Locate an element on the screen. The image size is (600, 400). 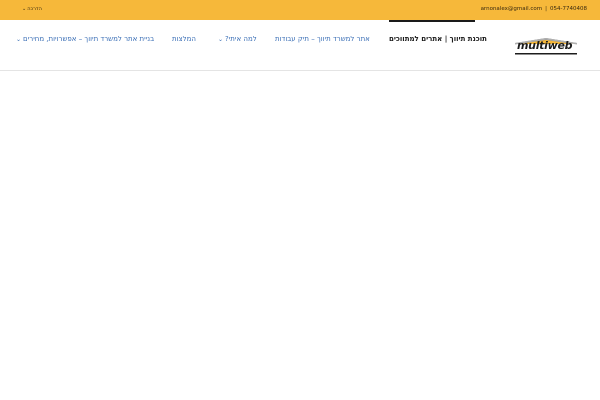
nav-item-label: אתר למשרד תיווך – תיק עבודות is located at coordinates (322, 39).